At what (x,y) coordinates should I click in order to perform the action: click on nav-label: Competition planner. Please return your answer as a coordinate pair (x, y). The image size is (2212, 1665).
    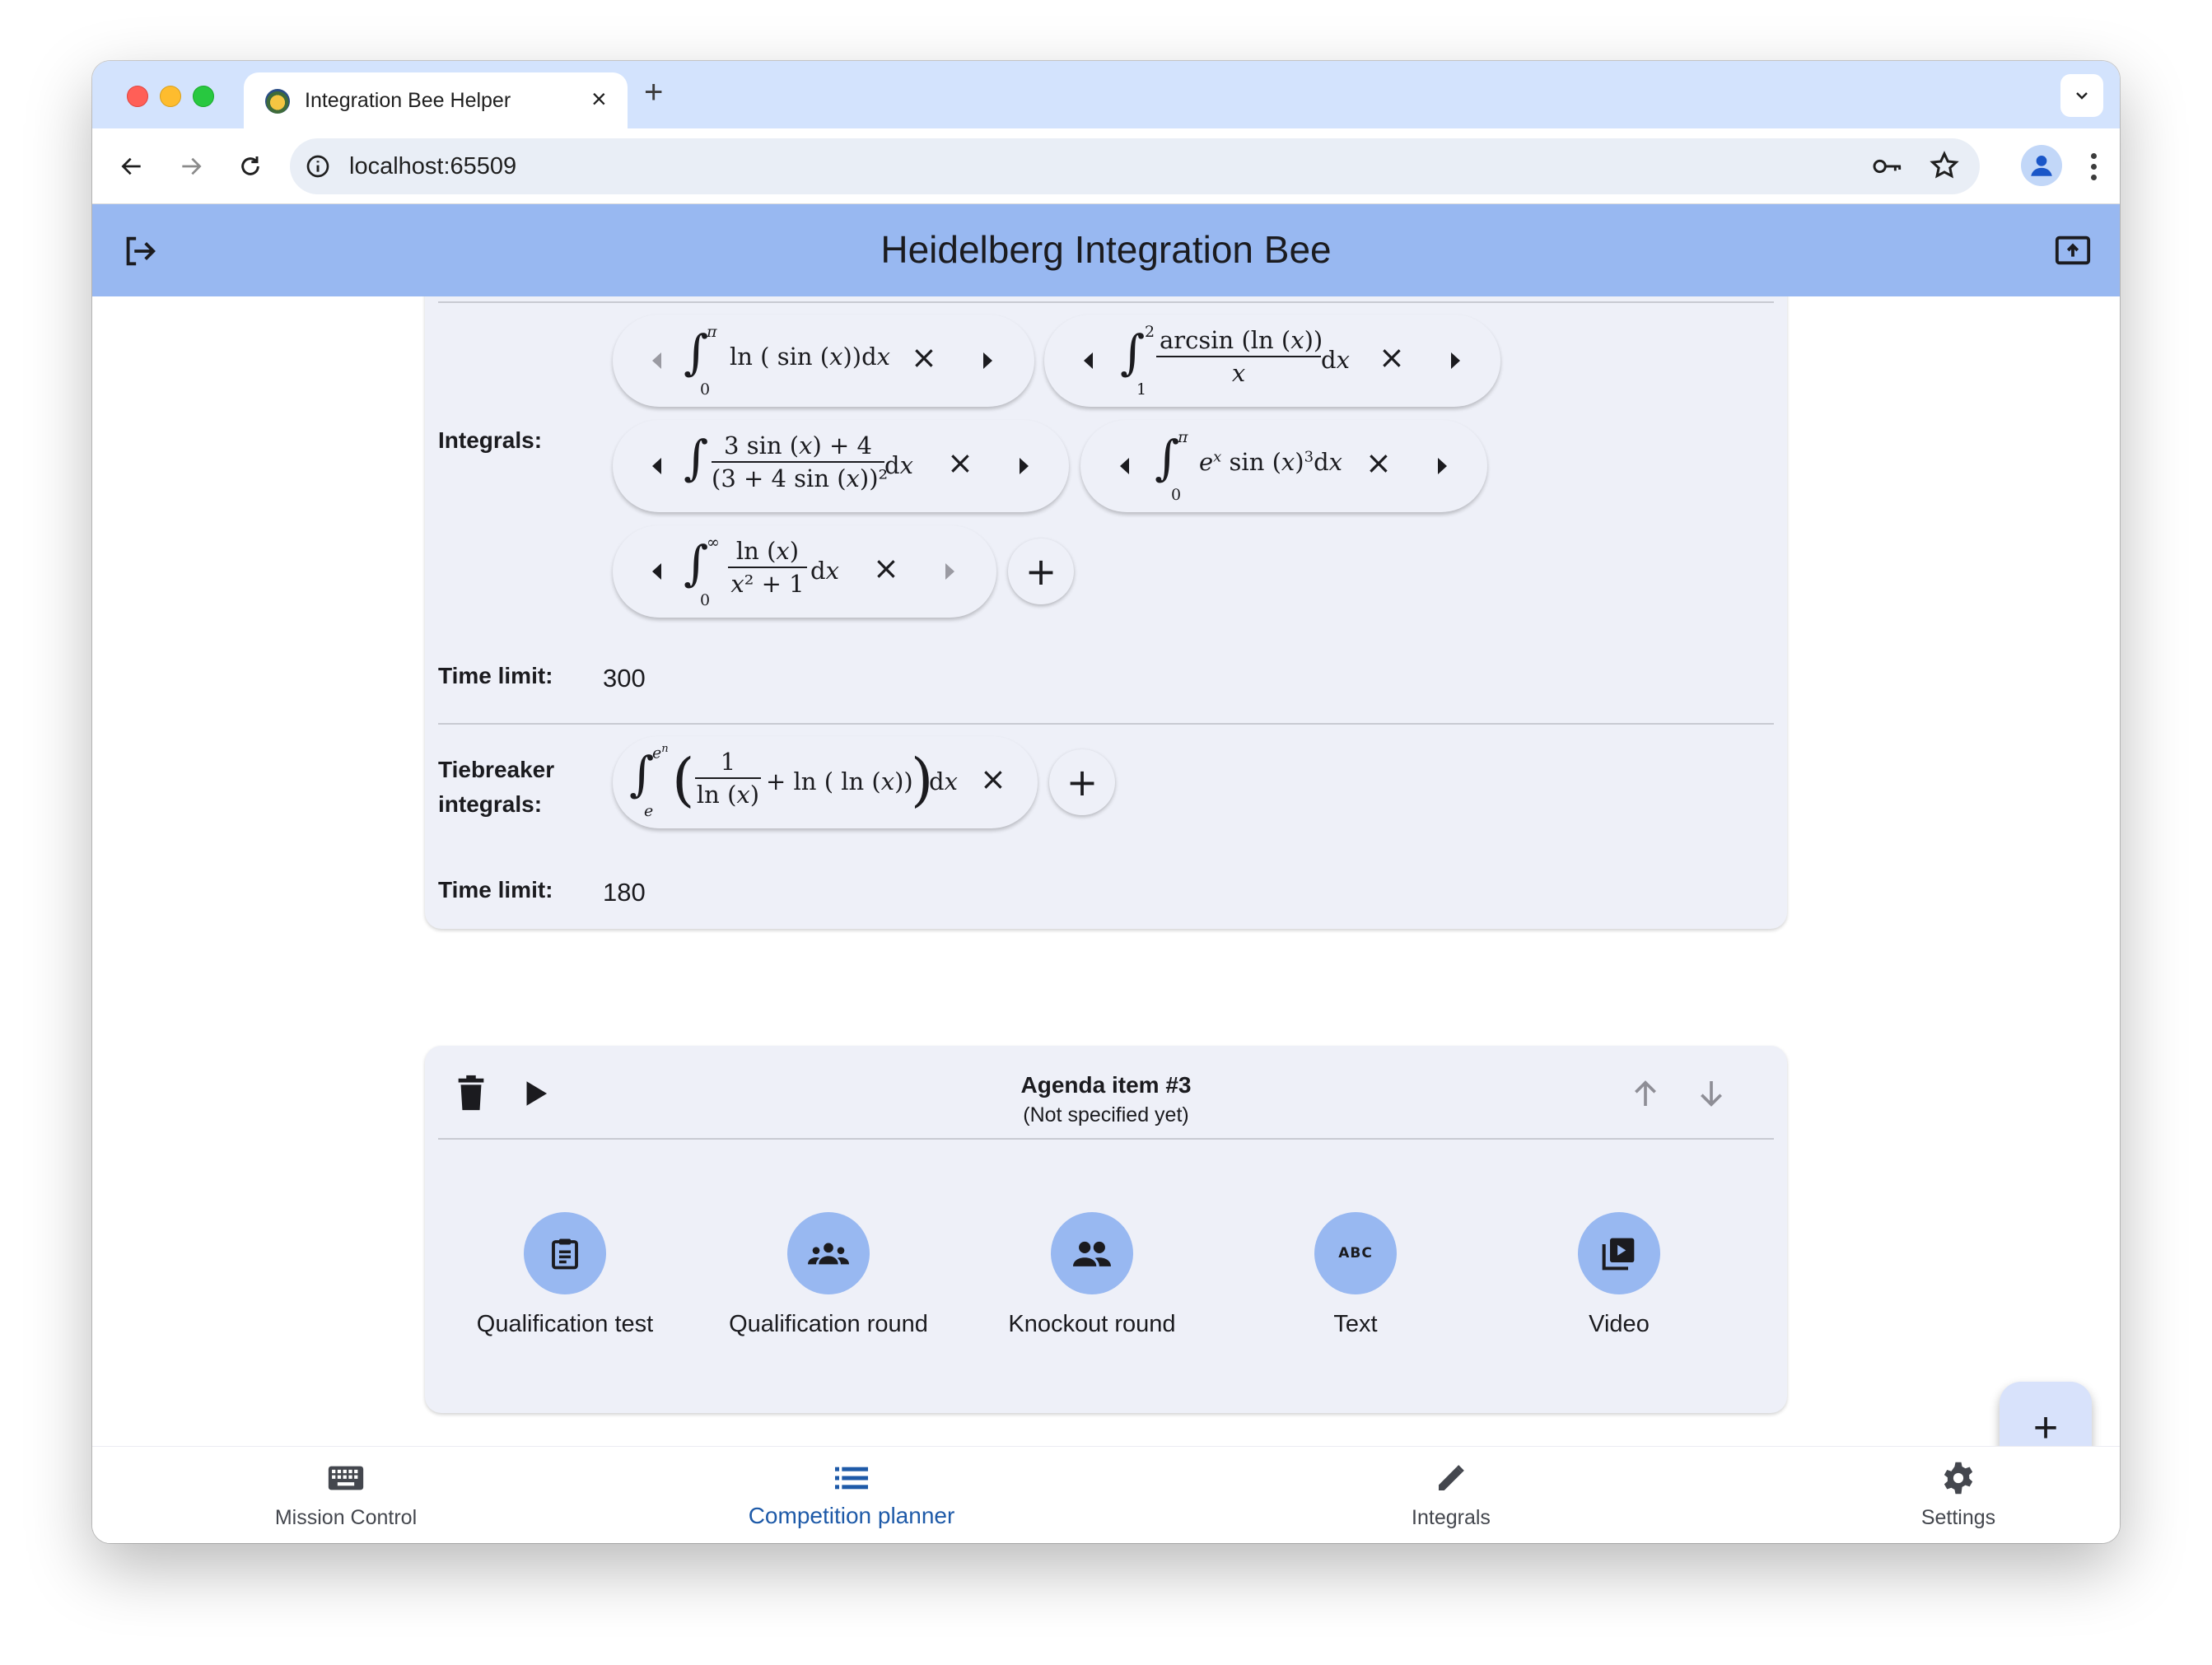
    Looking at the image, I should click on (851, 1515).